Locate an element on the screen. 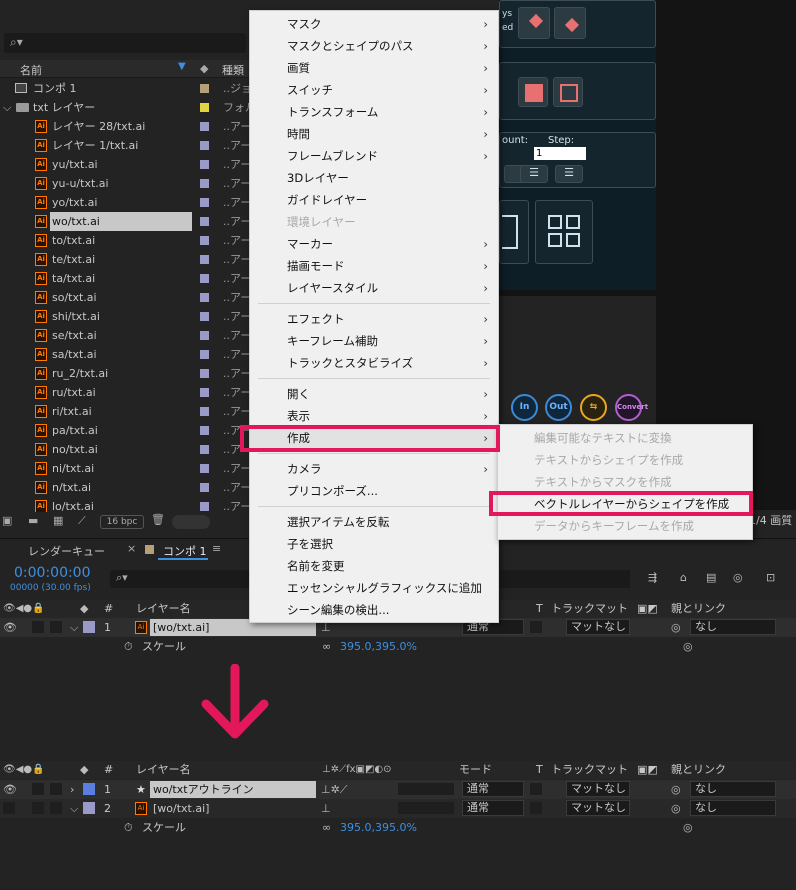 This screenshot has width=796, height=890. project-scroll-slider is located at coordinates (191, 522).